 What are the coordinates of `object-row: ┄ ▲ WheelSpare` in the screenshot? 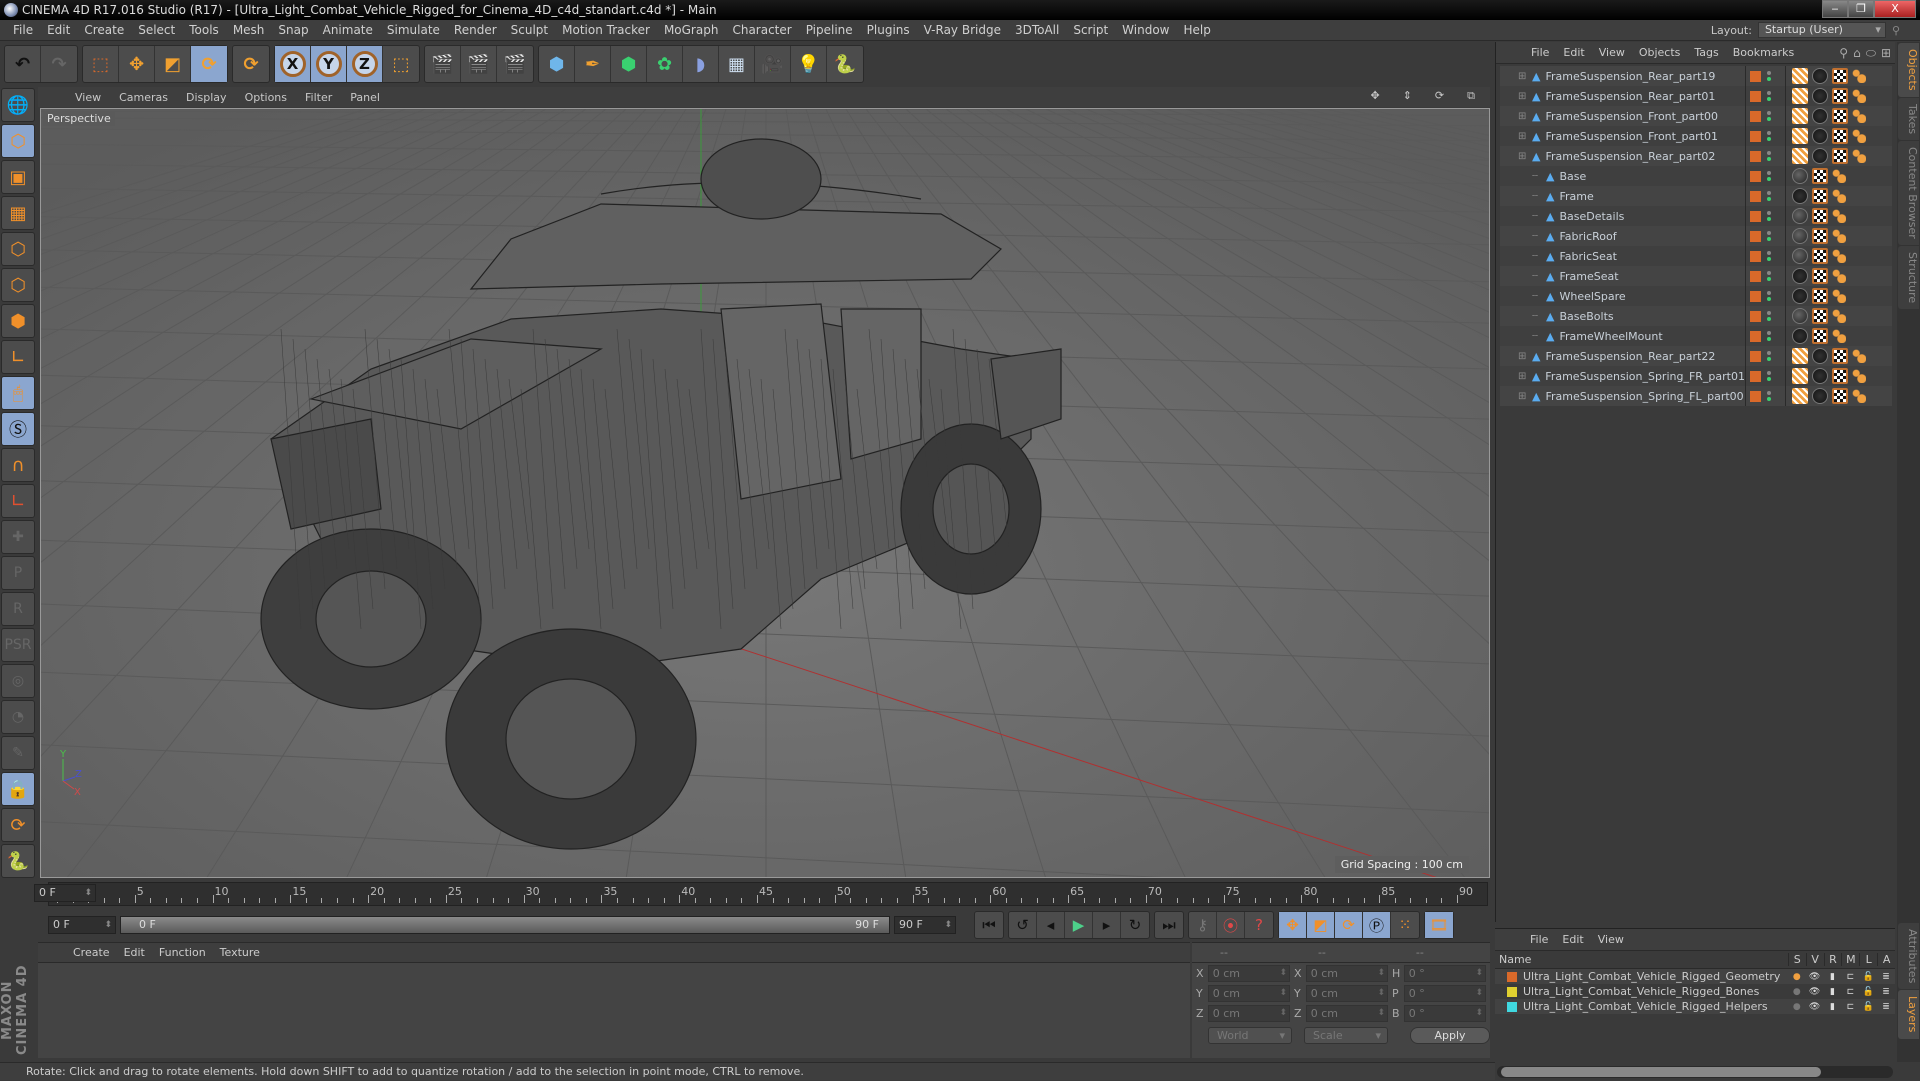 It's located at (1696, 296).